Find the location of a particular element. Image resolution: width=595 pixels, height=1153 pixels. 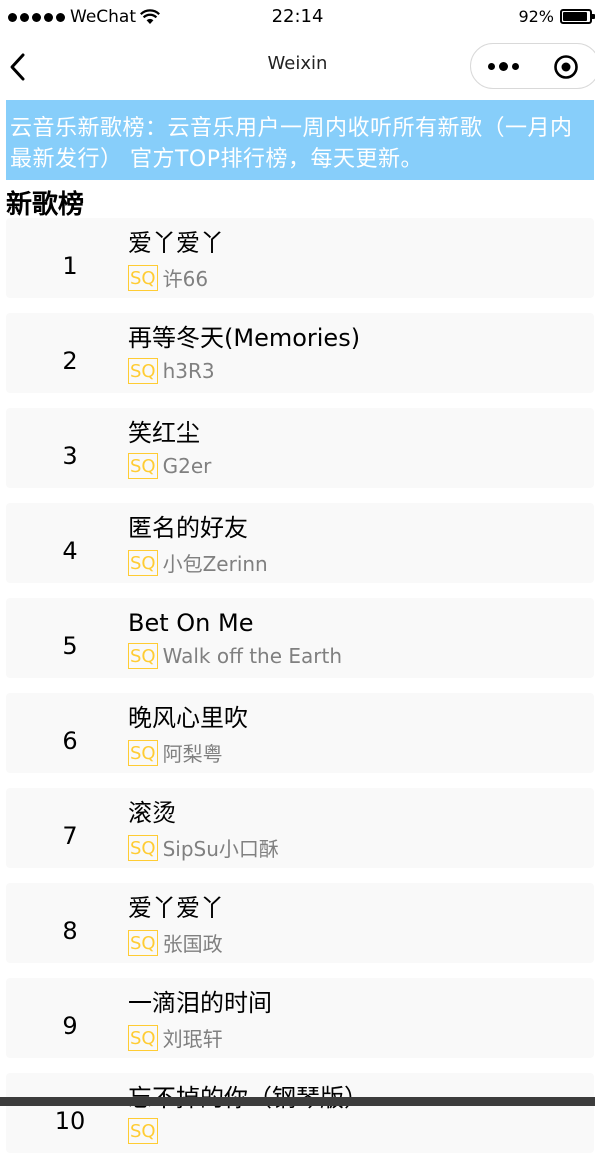

more-button is located at coordinates (503, 66).